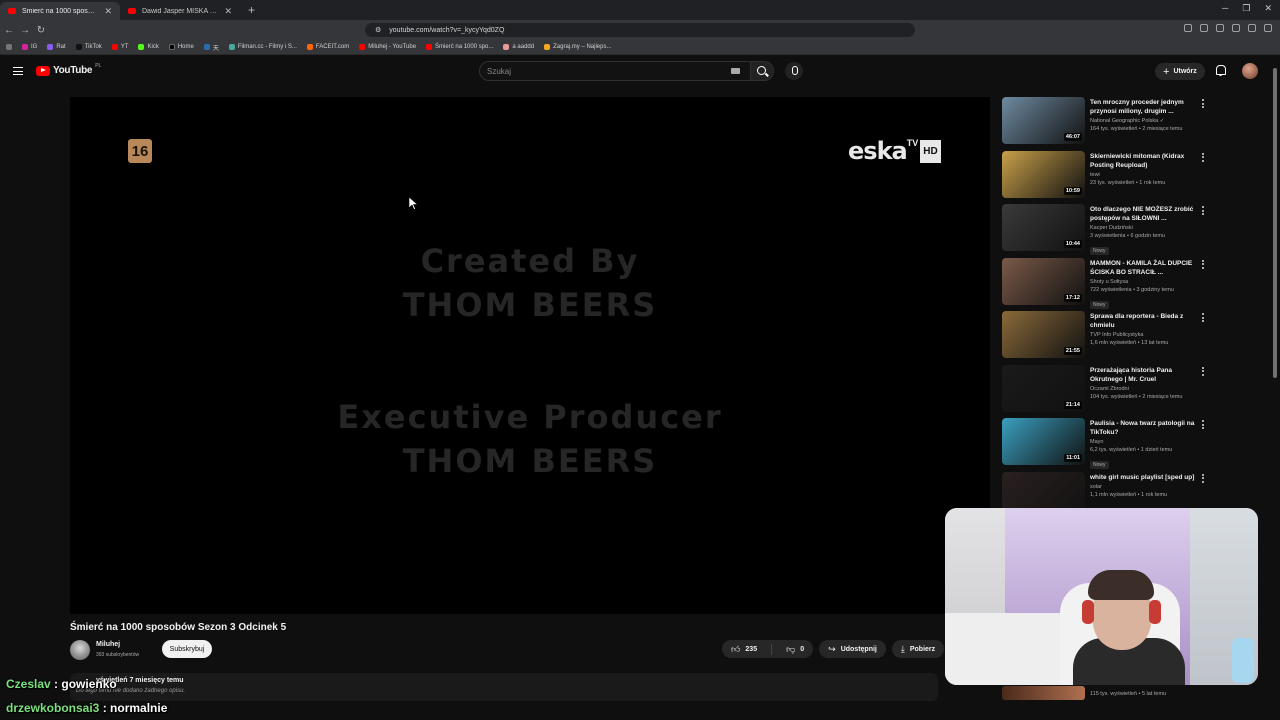 This screenshot has height=720, width=1280. Describe the element at coordinates (1144, 228) in the screenshot. I see `channel-name: Kacper Dudziński` at that location.